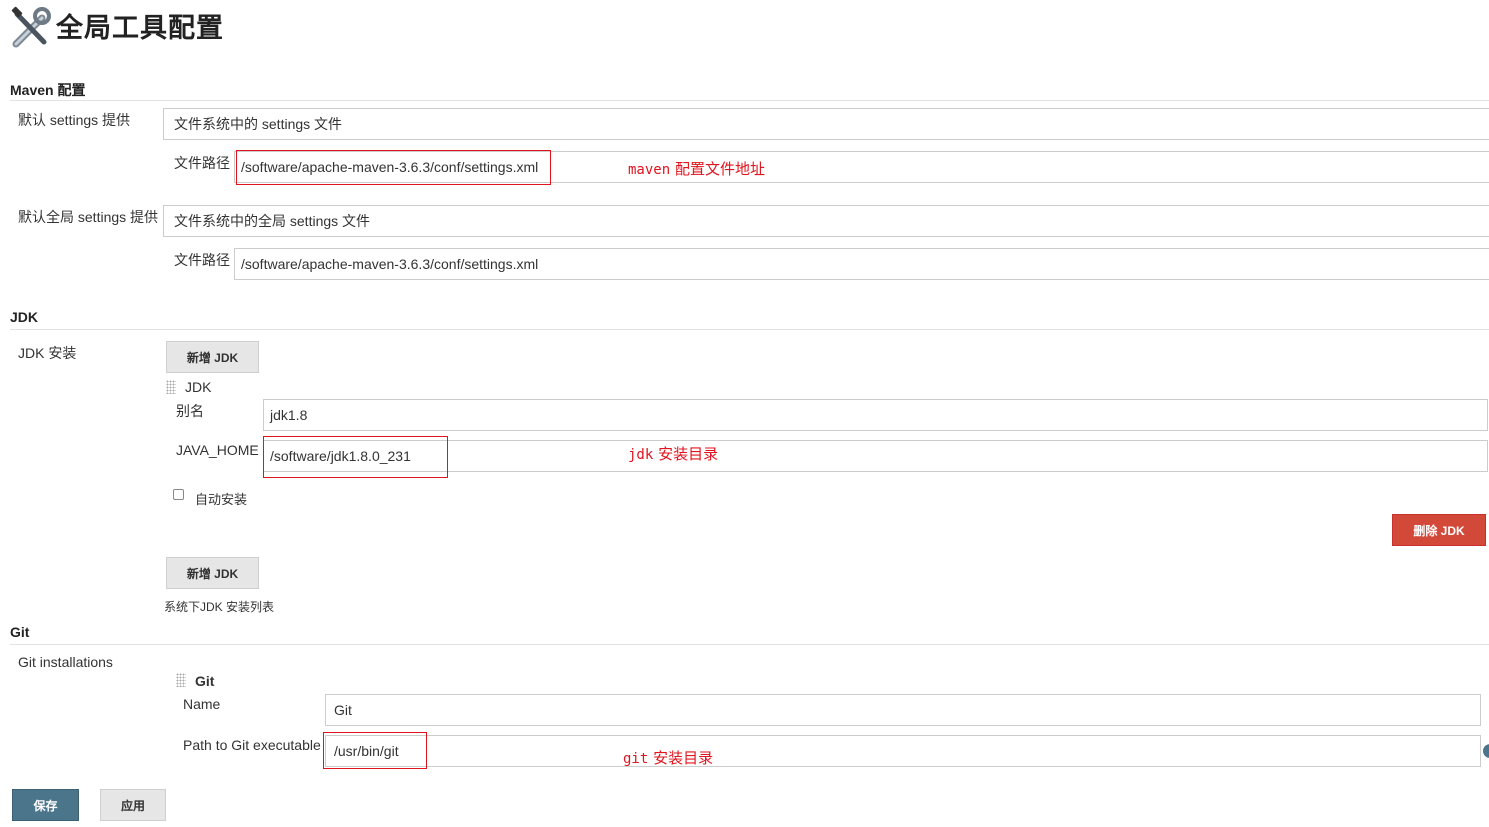 Image resolution: width=1489 pixels, height=827 pixels. Describe the element at coordinates (688, 454) in the screenshot. I see `jdk-annotation-text: 安装目录` at that location.